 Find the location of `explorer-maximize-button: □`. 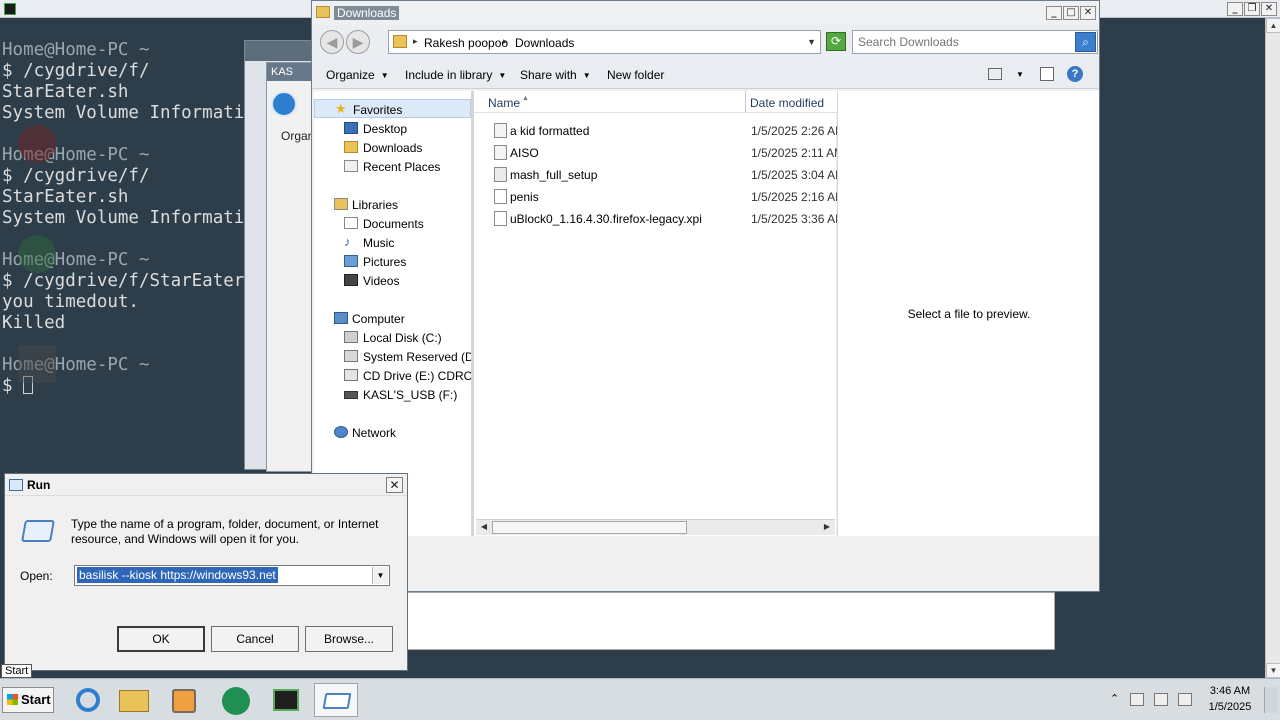

explorer-maximize-button: □ is located at coordinates (1071, 13).